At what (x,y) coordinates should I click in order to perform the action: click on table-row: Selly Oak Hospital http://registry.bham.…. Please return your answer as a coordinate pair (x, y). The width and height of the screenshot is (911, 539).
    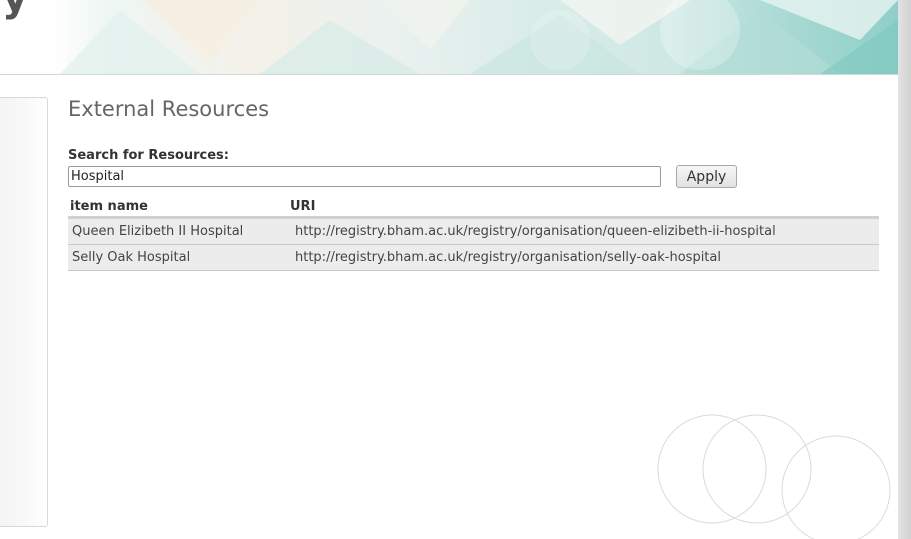
    Looking at the image, I should click on (473, 257).